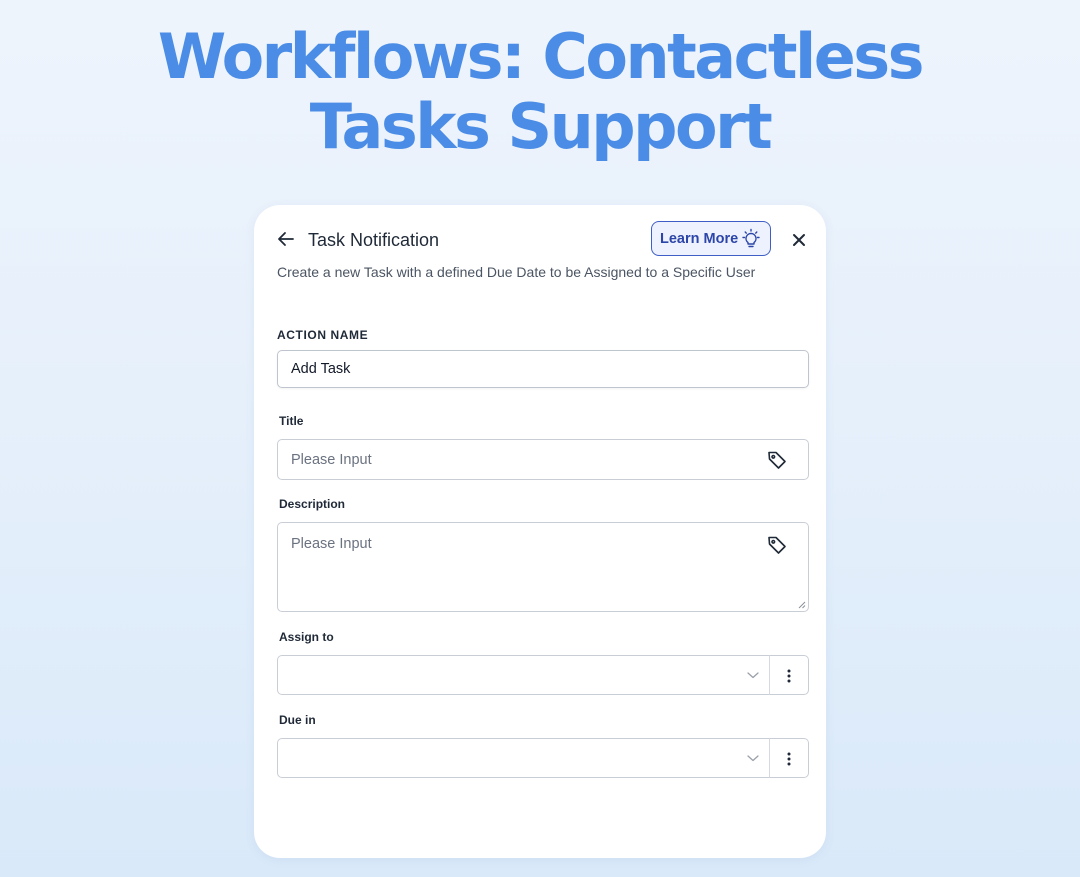  Describe the element at coordinates (543, 459) in the screenshot. I see `title-input: Please Input` at that location.